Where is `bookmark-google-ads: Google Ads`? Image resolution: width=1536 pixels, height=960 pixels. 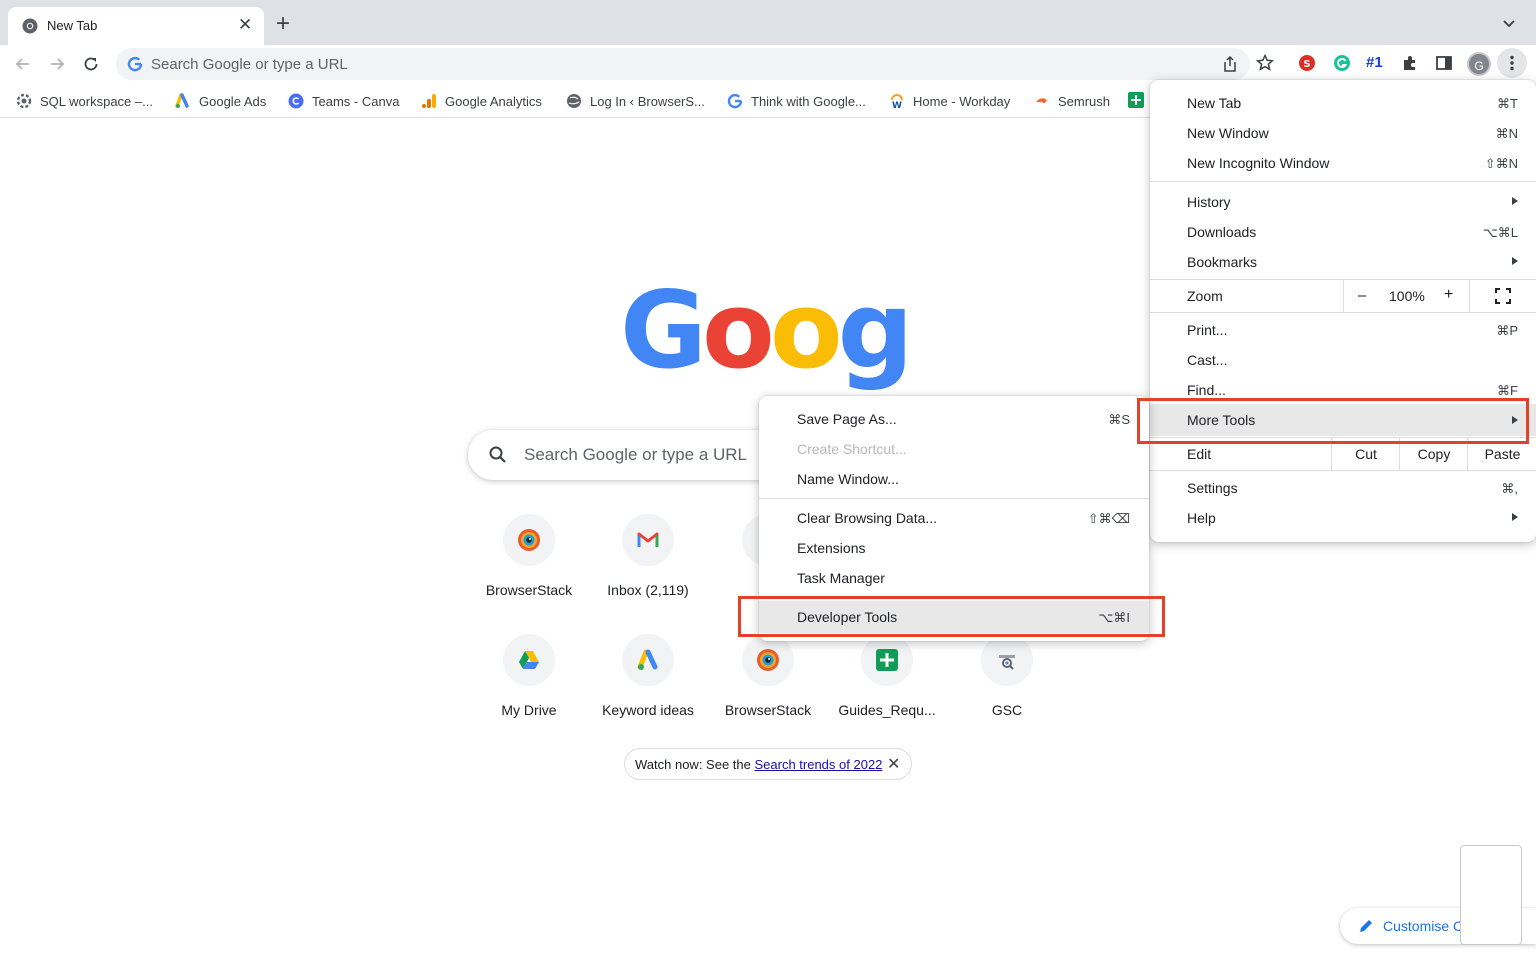
bookmark-google-ads: Google Ads is located at coordinates (220, 101).